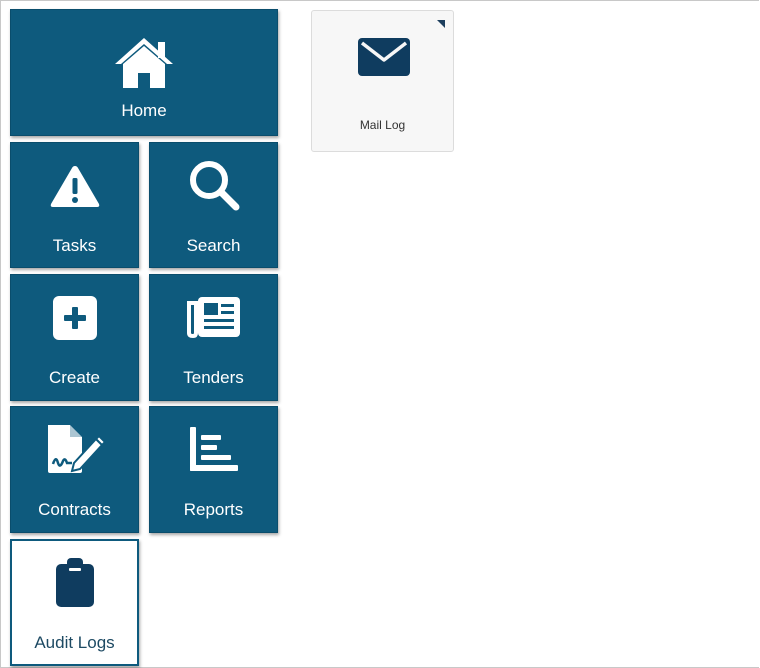  What do you see at coordinates (214, 186) in the screenshot?
I see `search-icon` at bounding box center [214, 186].